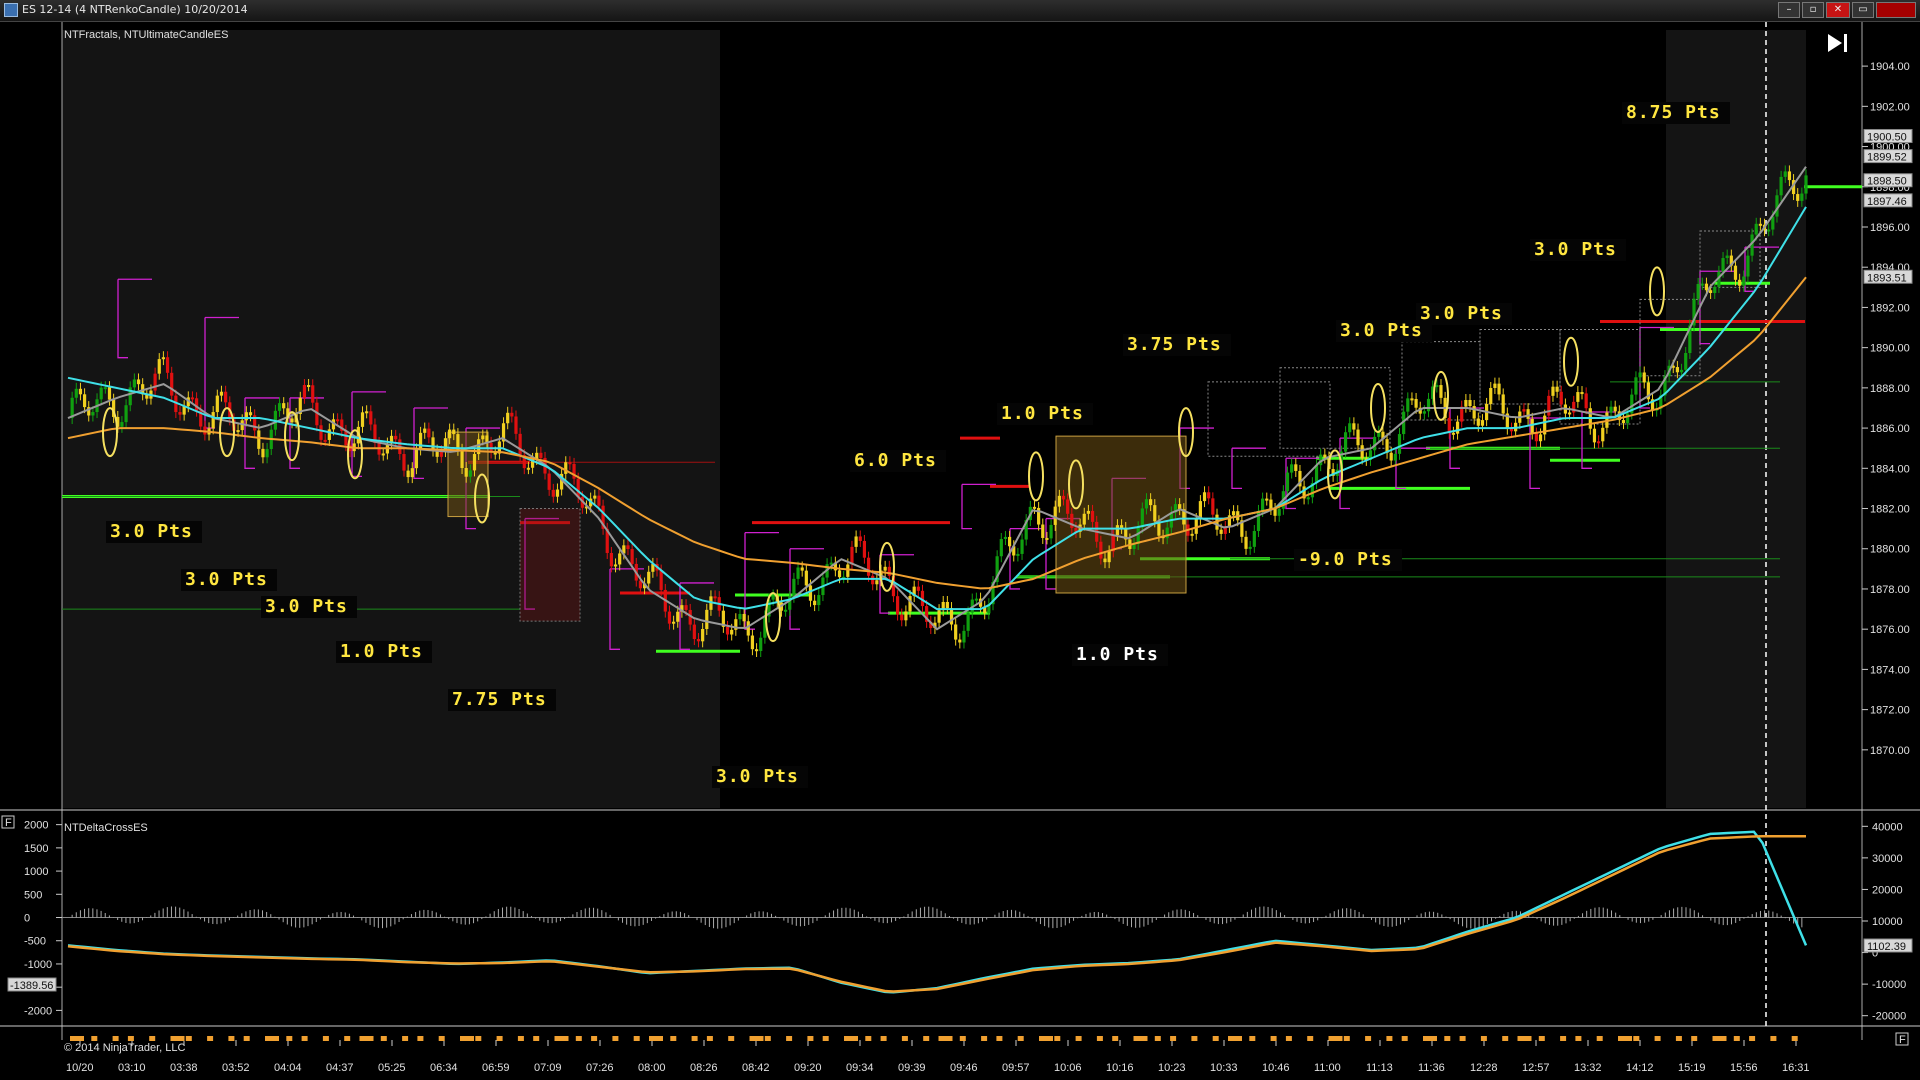 The height and width of the screenshot is (1080, 1920). What do you see at coordinates (444, 1068) in the screenshot?
I see `time-tick-label: 06:34` at bounding box center [444, 1068].